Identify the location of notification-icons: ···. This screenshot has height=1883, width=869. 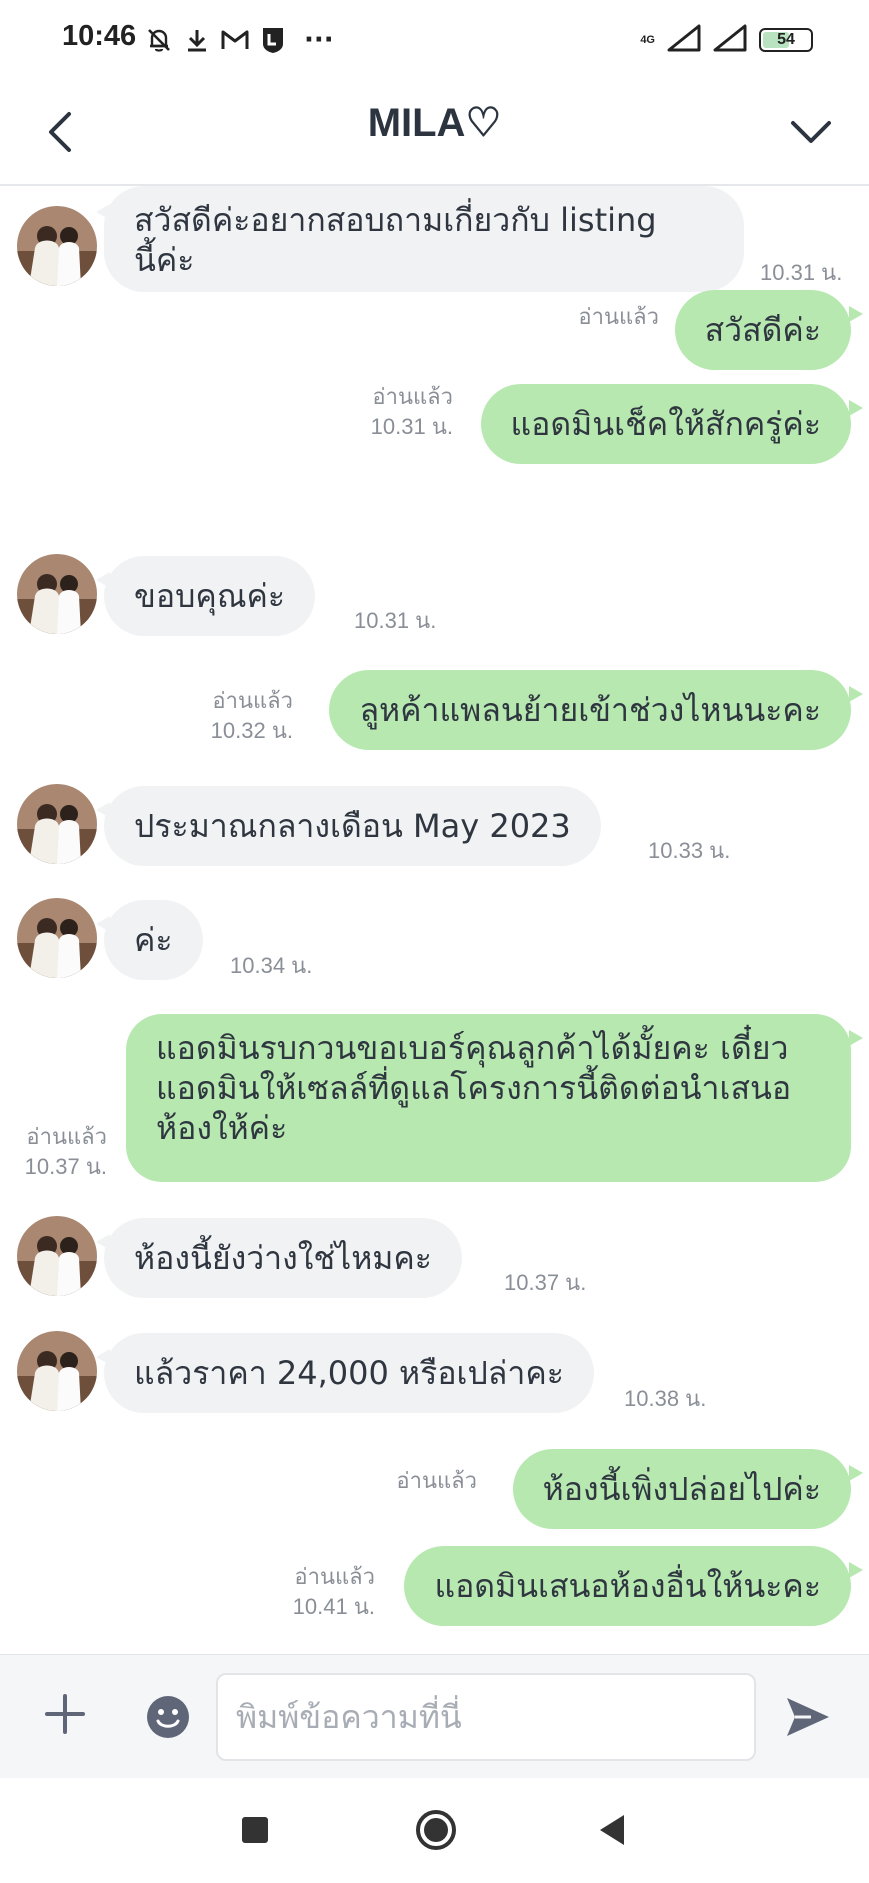
(239, 40).